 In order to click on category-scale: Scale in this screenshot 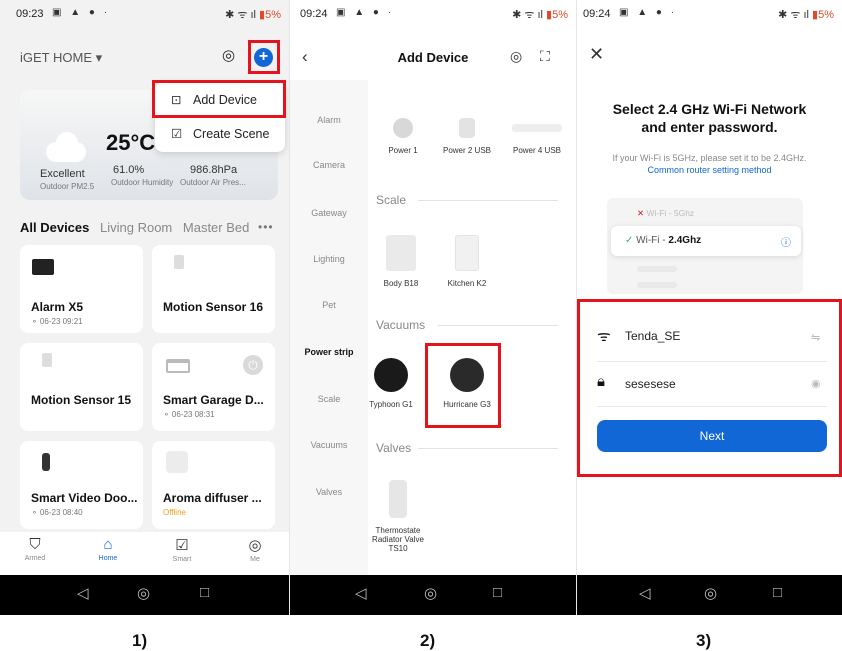, I will do `click(329, 399)`.